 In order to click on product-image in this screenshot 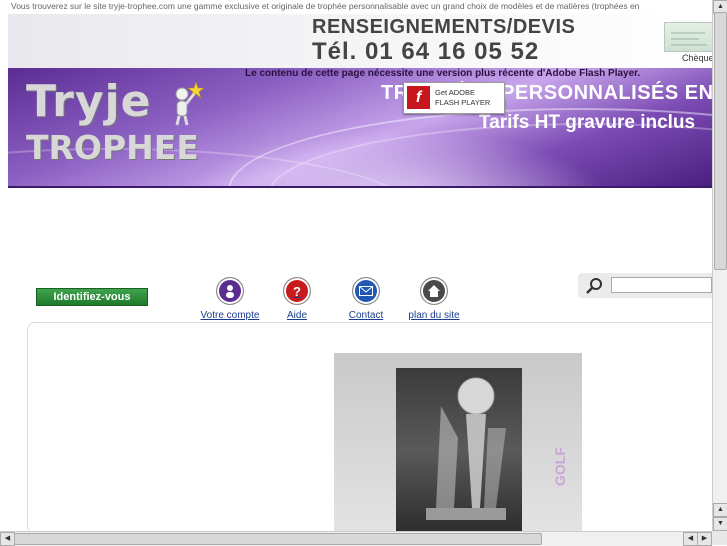, I will do `click(459, 450)`.